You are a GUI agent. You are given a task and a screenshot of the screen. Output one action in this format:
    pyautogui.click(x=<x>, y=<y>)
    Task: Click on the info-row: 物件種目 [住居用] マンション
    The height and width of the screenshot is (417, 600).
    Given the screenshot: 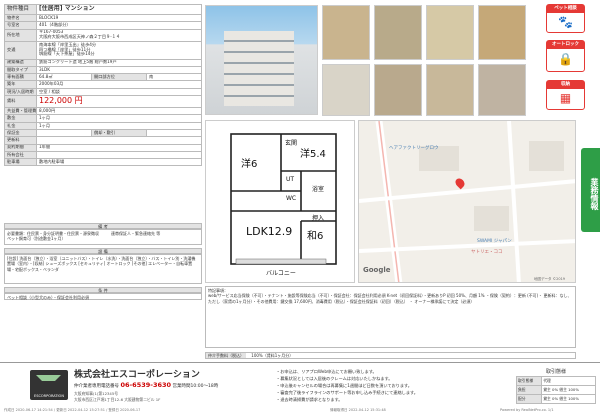 What is the action you would take?
    pyautogui.click(x=103, y=9)
    